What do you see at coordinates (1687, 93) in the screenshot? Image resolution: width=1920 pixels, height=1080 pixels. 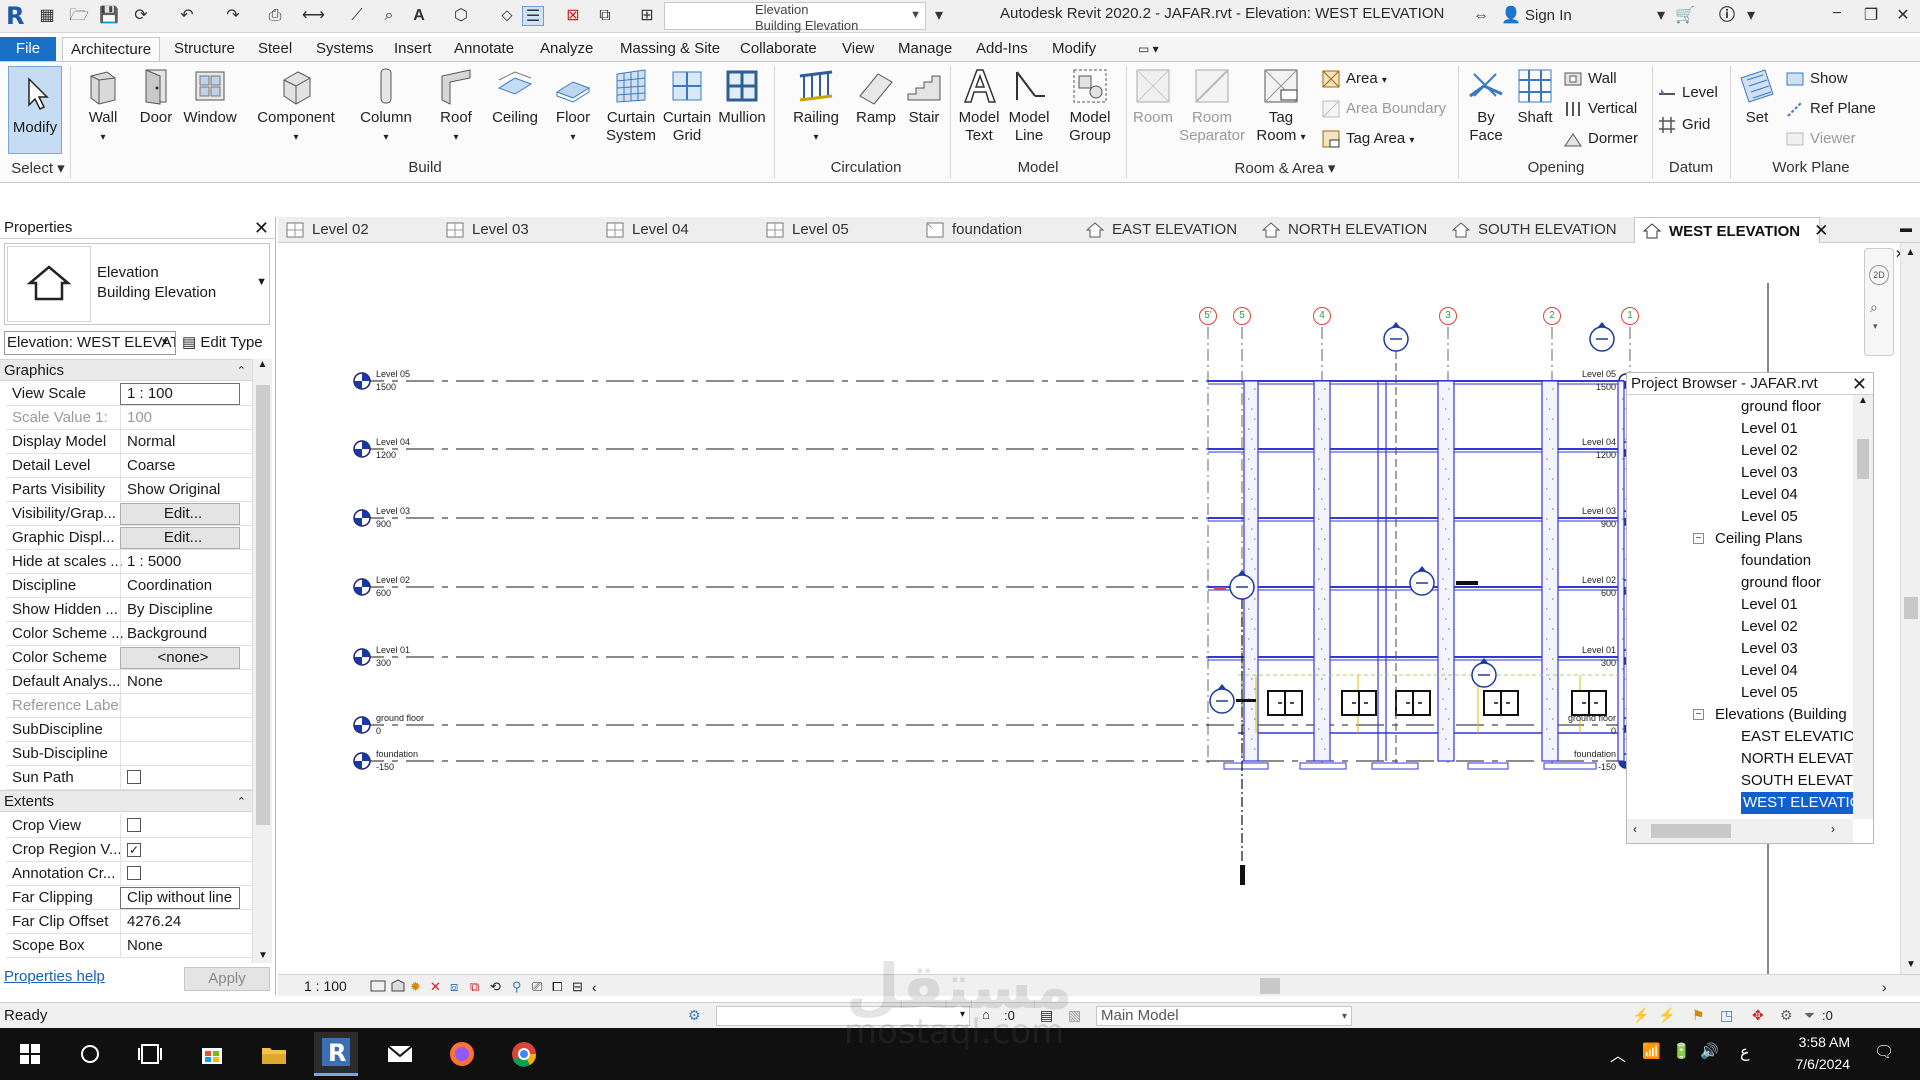 I see `level-button: Level` at bounding box center [1687, 93].